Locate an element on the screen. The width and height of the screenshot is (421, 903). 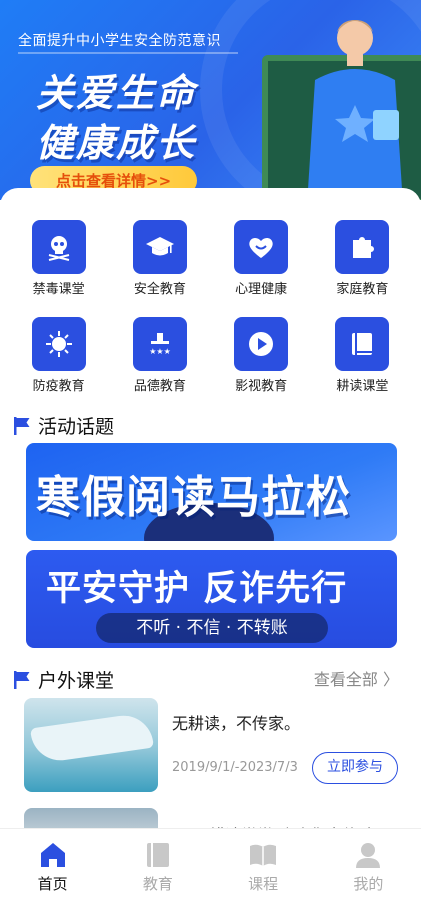
course-thumbnail is located at coordinates (91, 745).